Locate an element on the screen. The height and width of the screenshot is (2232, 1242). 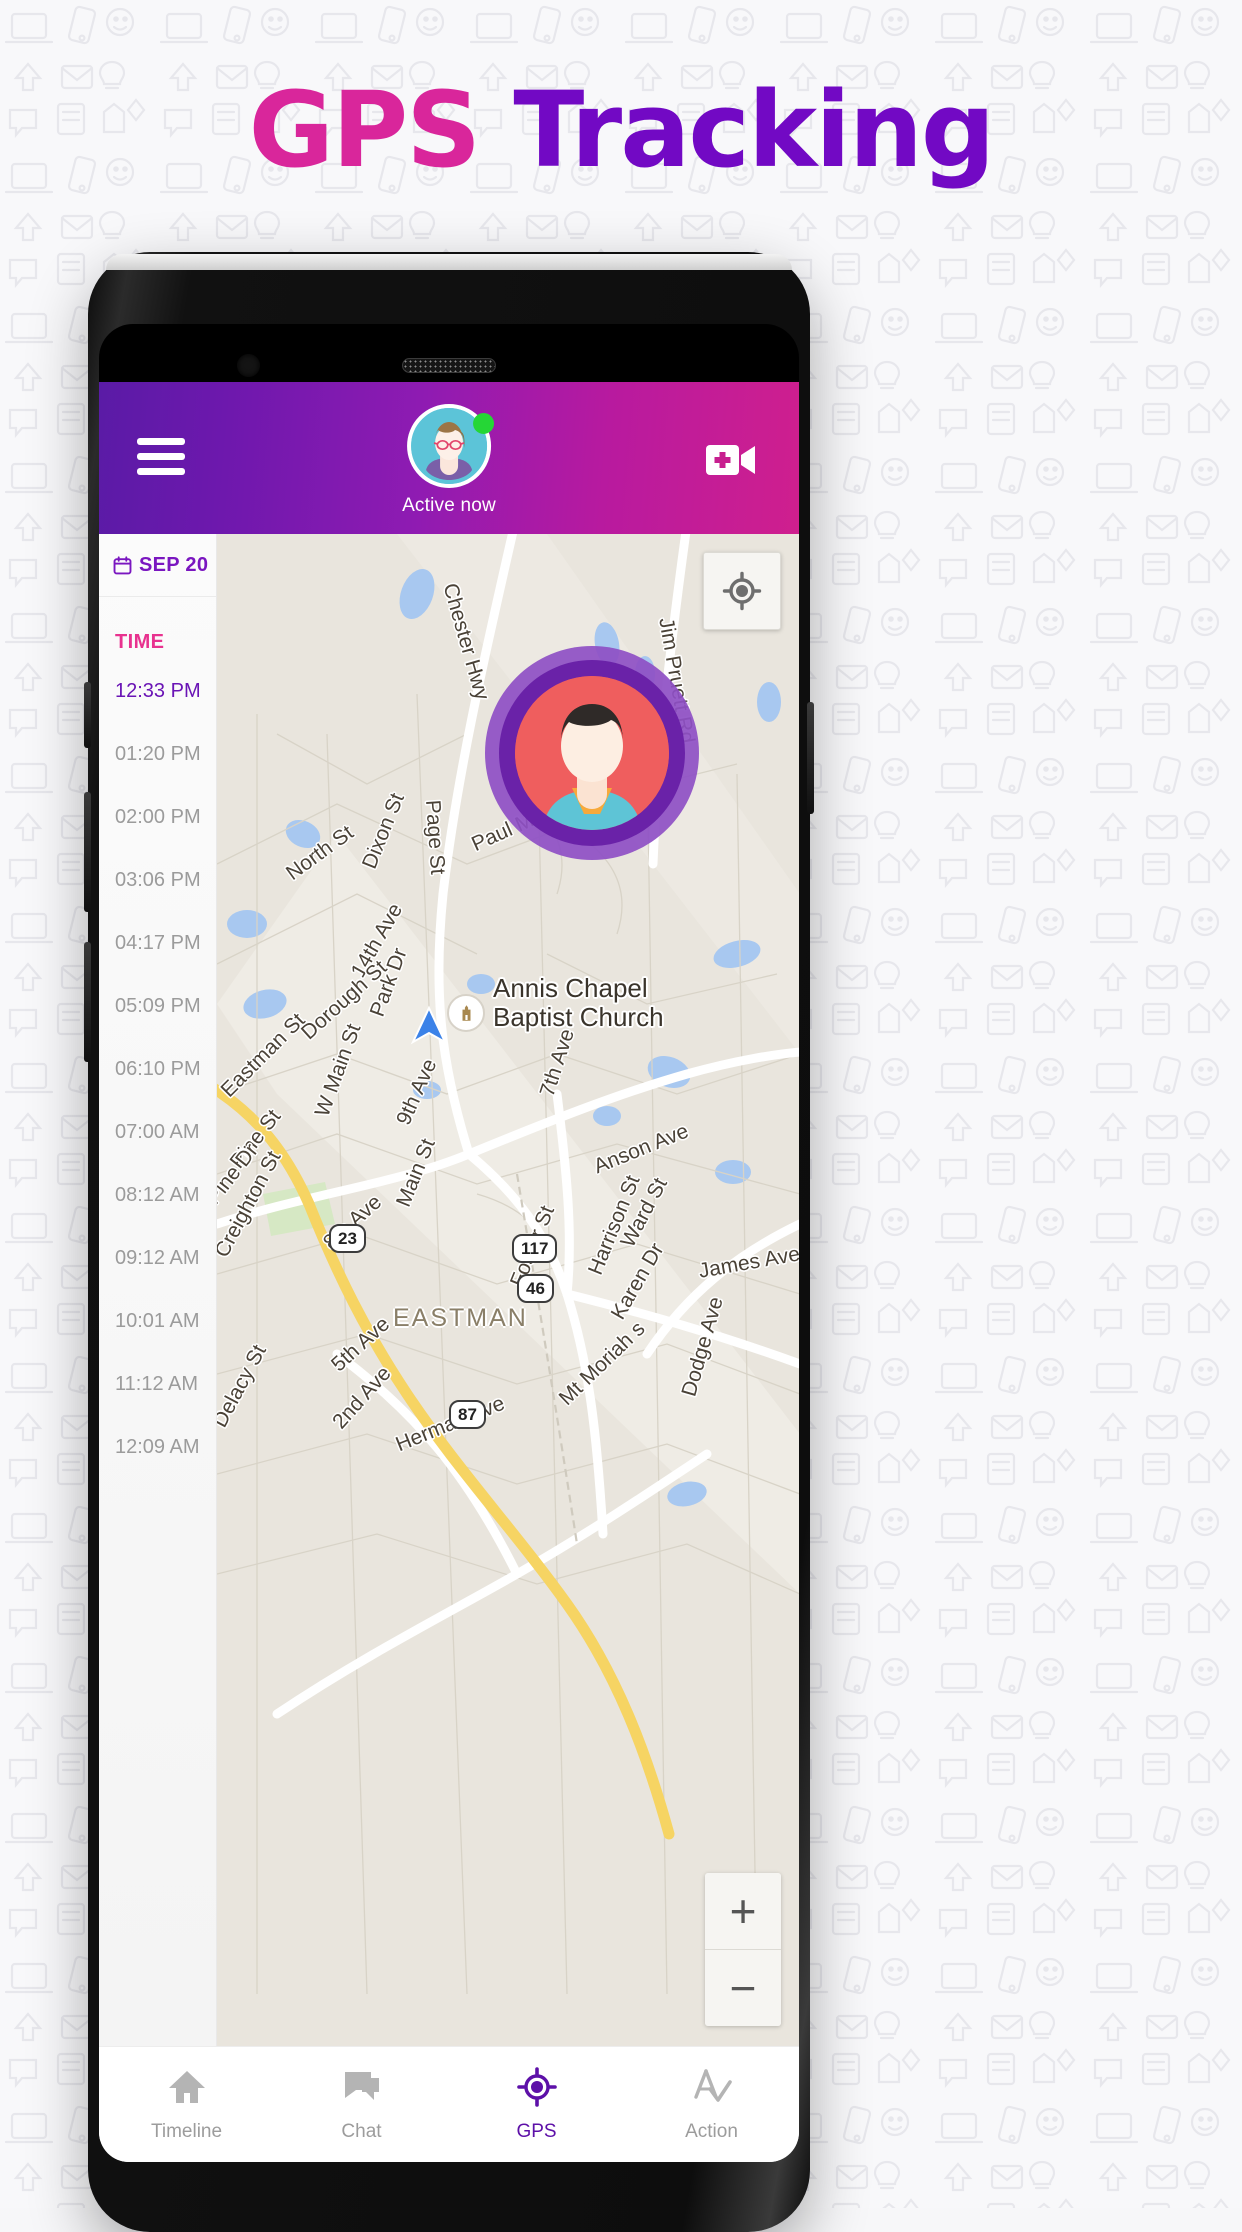
heading-arrow-marker is located at coordinates (429, 1026).